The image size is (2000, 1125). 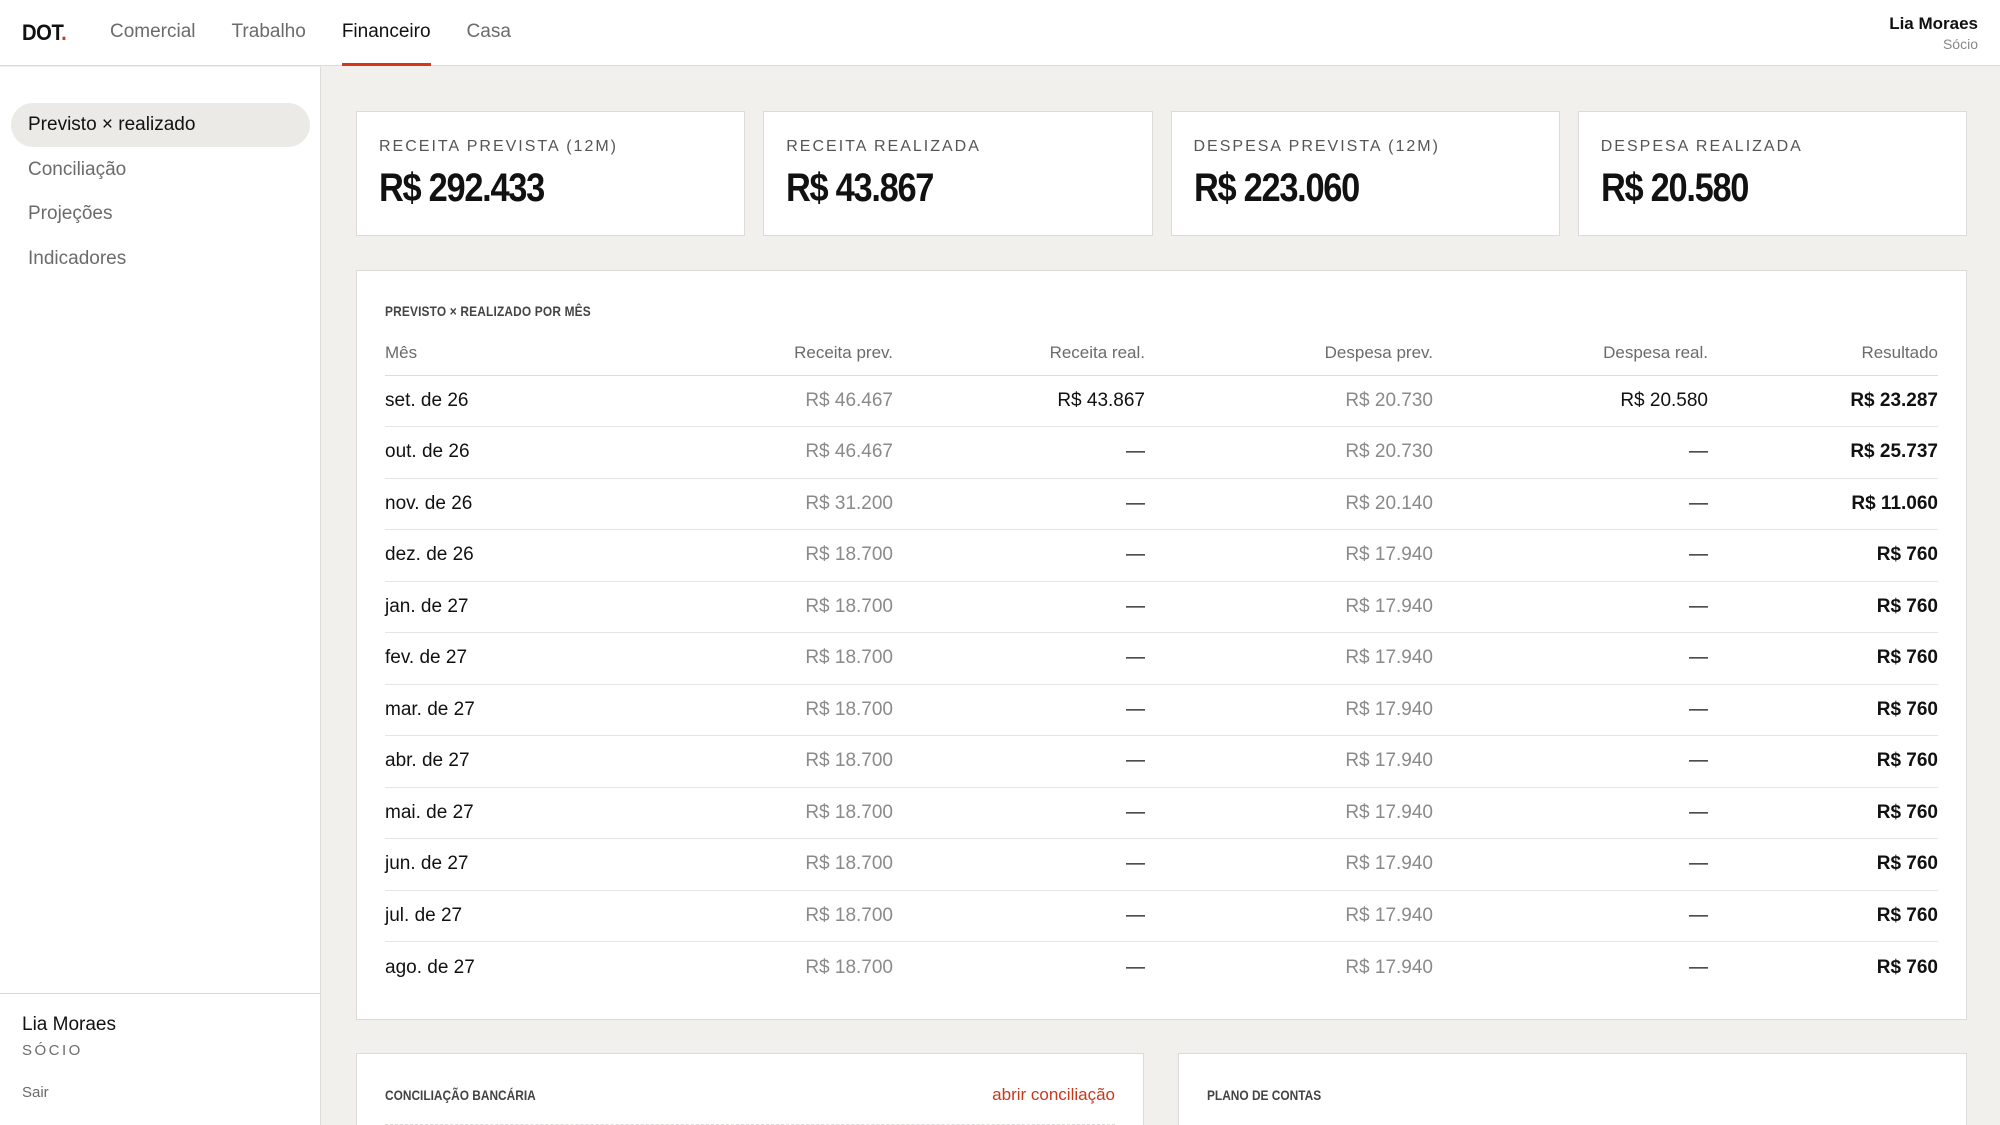 I want to click on column-header-receita-real: Receita real., so click(x=1019, y=353).